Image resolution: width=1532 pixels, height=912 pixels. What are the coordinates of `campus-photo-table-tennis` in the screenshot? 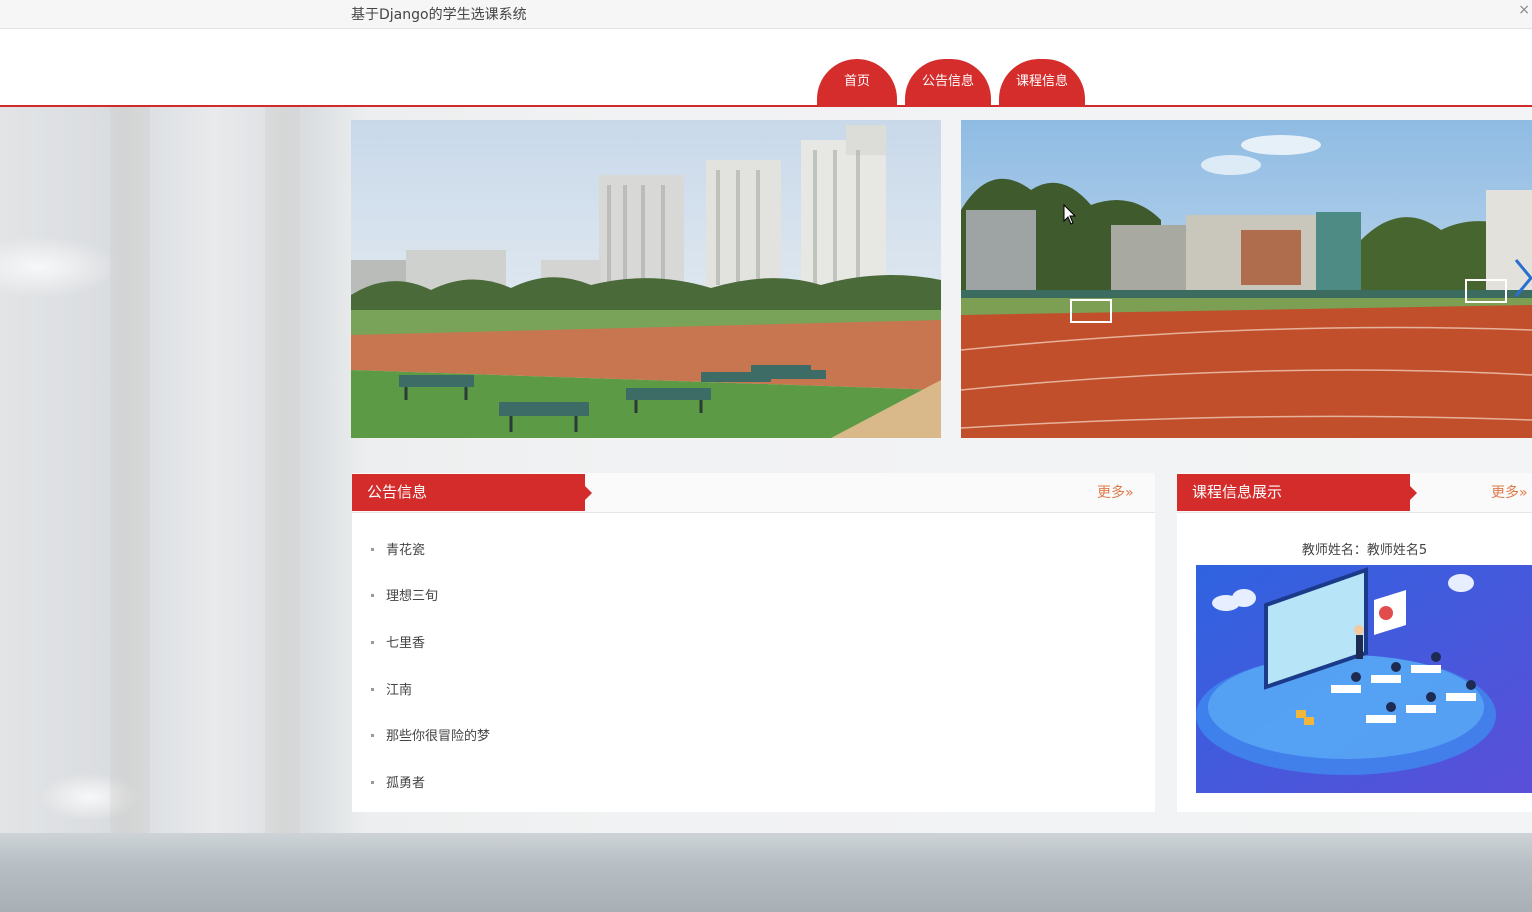 It's located at (646, 279).